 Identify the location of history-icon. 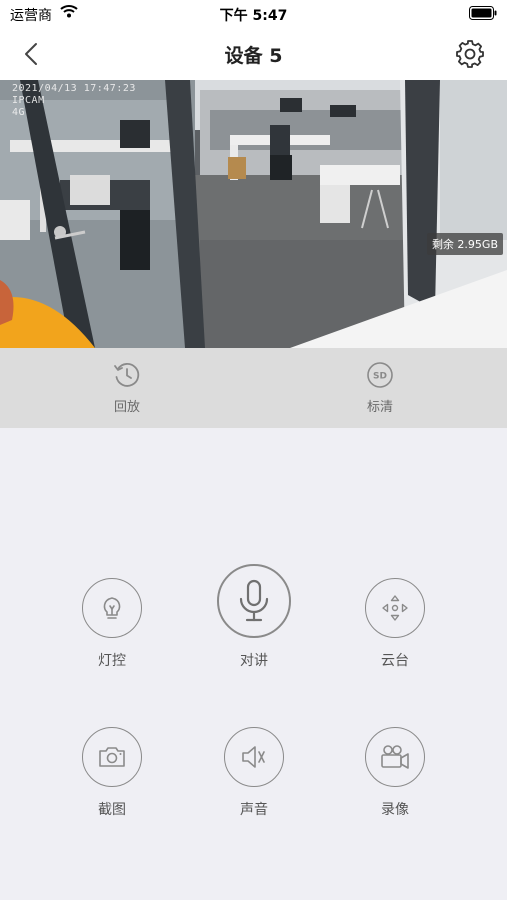
(127, 374).